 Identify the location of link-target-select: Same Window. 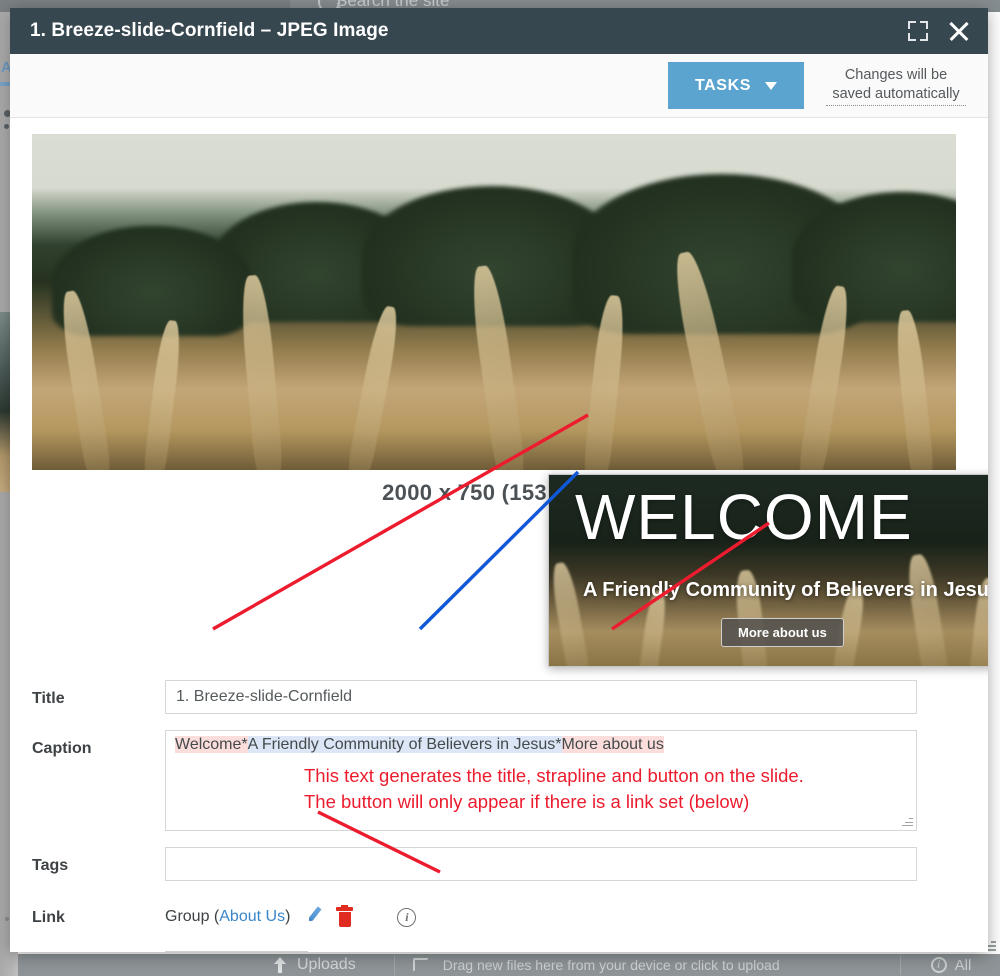
(236, 951).